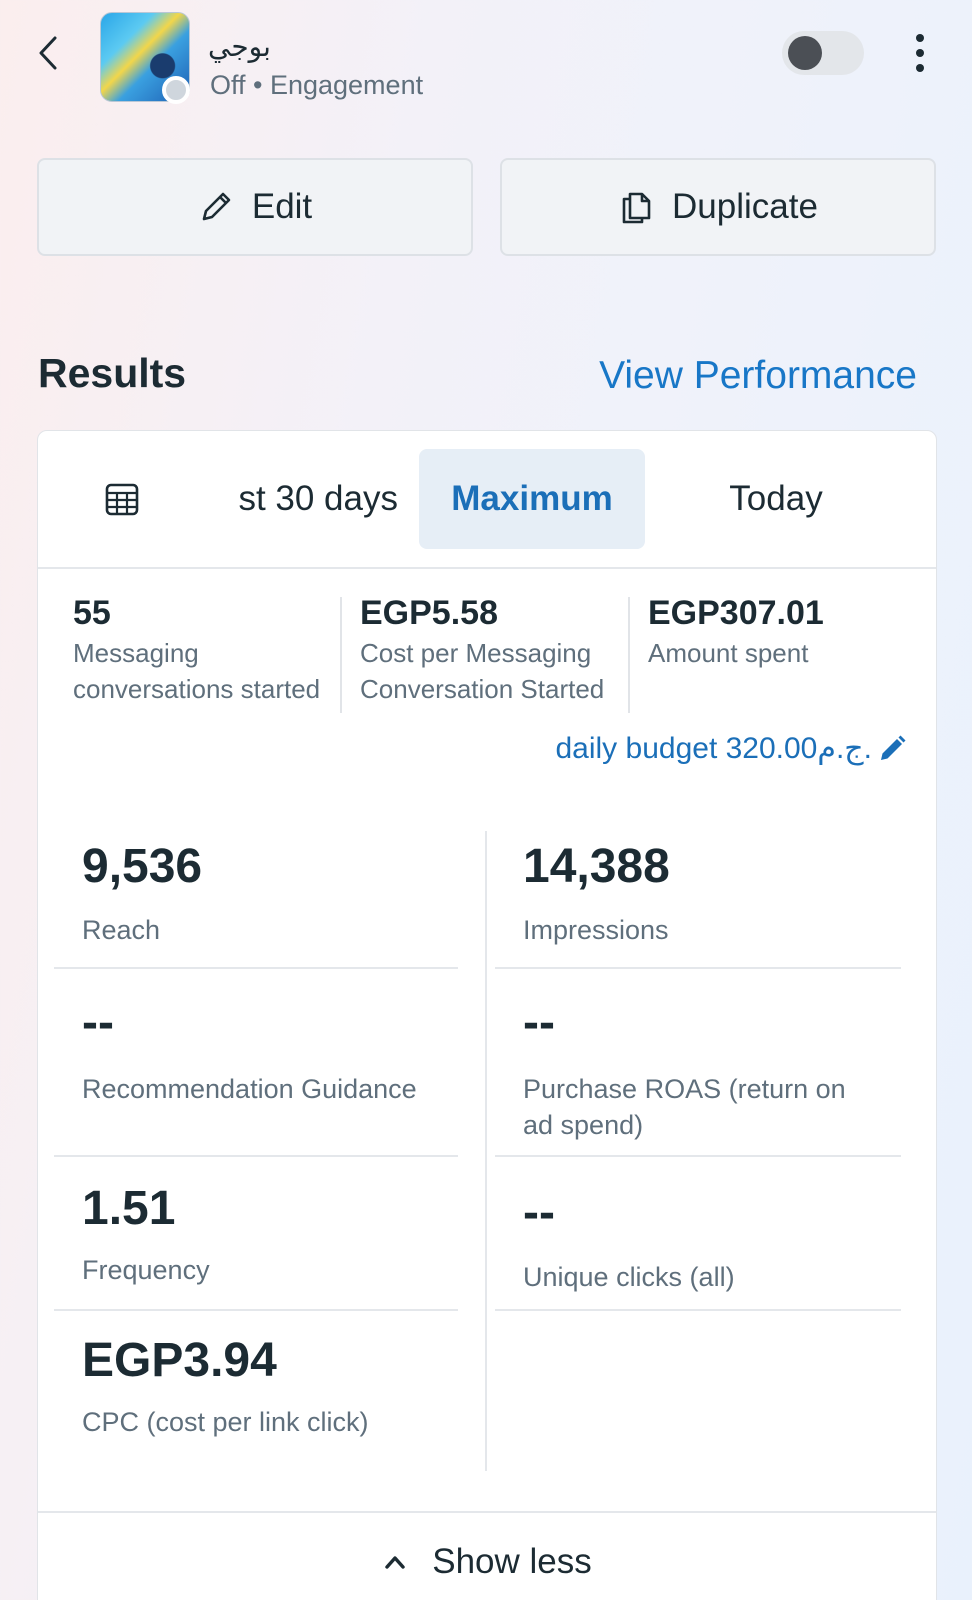  I want to click on campaign-thumbnail, so click(145, 58).